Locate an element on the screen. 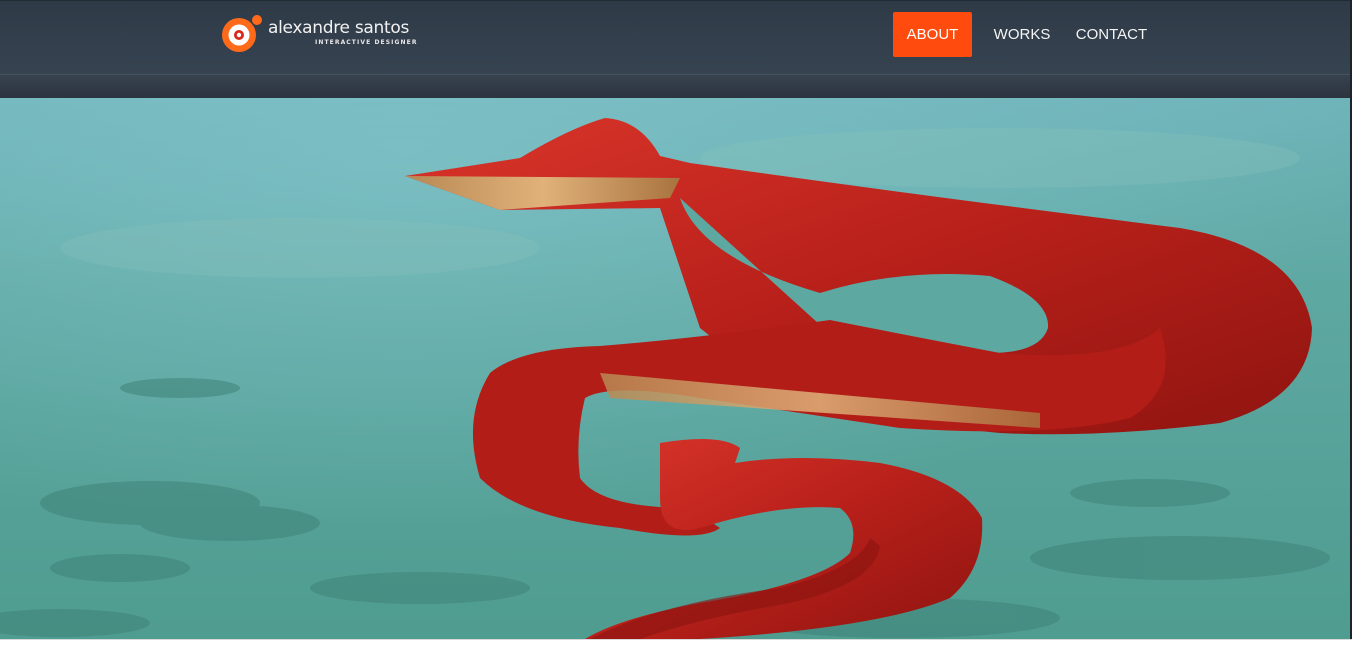  header-strip is located at coordinates (675, 86).